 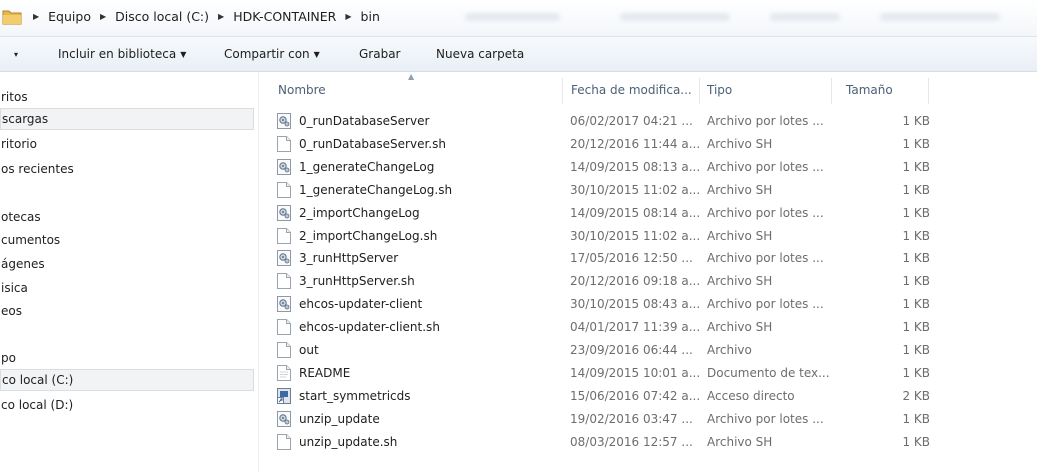 I want to click on file-type: Archivo, so click(x=729, y=350).